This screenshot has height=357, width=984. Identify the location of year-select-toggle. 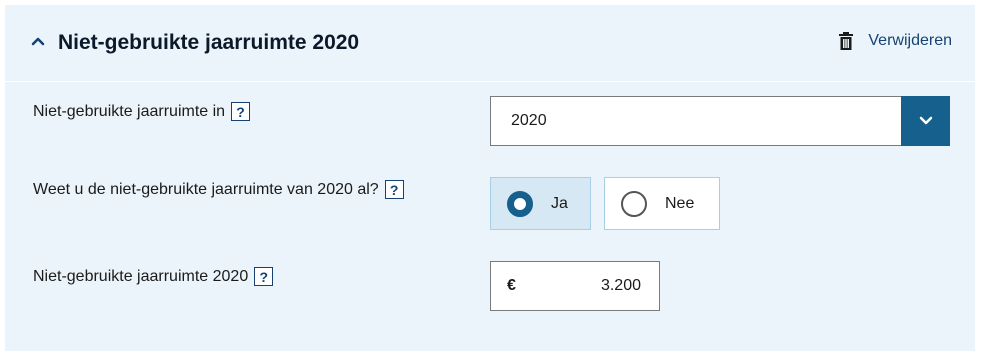
(925, 121).